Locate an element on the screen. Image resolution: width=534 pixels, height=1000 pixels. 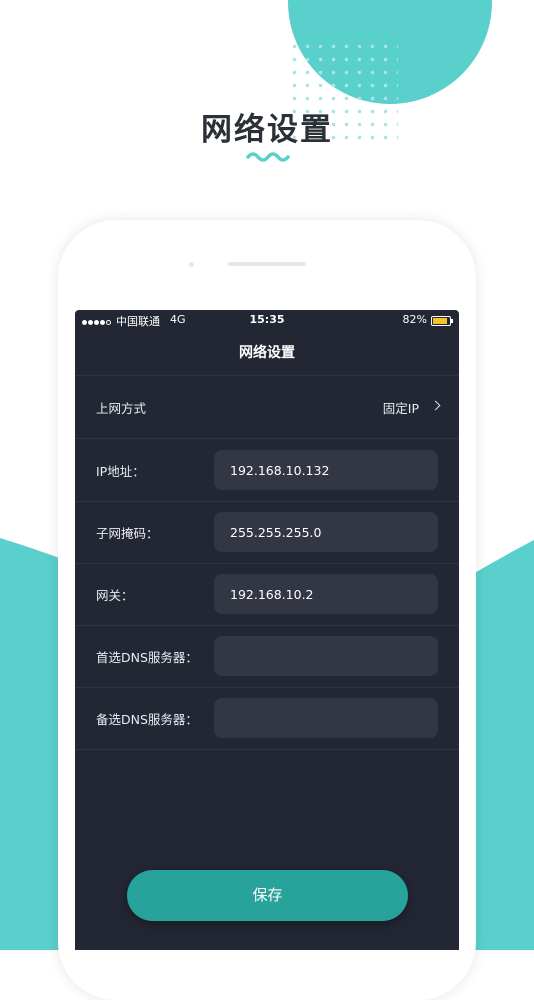
battery-percent: 82% is located at coordinates (414, 319).